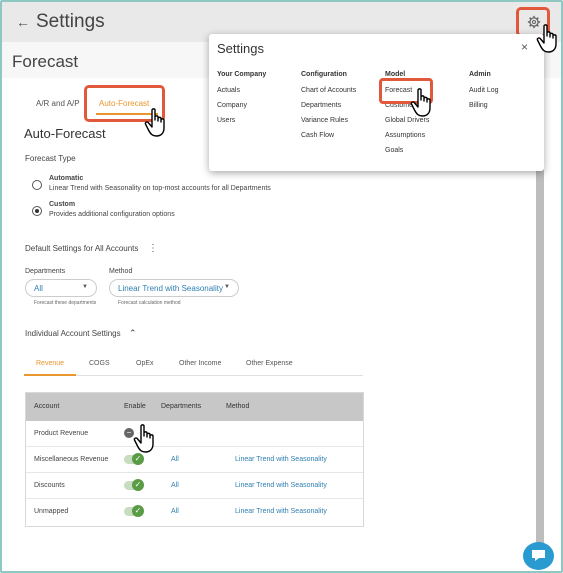 This screenshot has height=573, width=563. What do you see at coordinates (145, 363) in the screenshot?
I see `subtab-opex: OpEx` at bounding box center [145, 363].